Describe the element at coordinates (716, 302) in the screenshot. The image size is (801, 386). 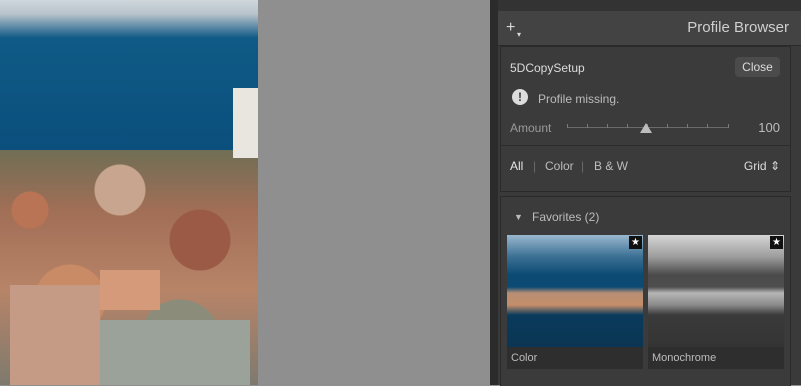
I see `profile-thumbnail-monochrome: ★ Monochrome` at that location.